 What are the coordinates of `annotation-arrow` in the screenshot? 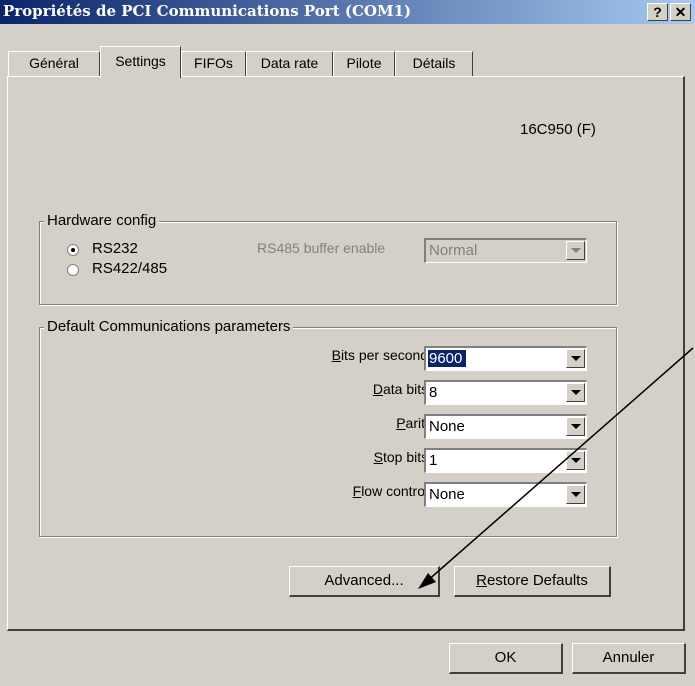 It's located at (556, 468).